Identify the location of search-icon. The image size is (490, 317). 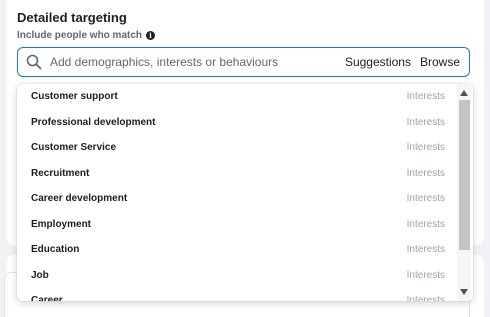
(34, 62).